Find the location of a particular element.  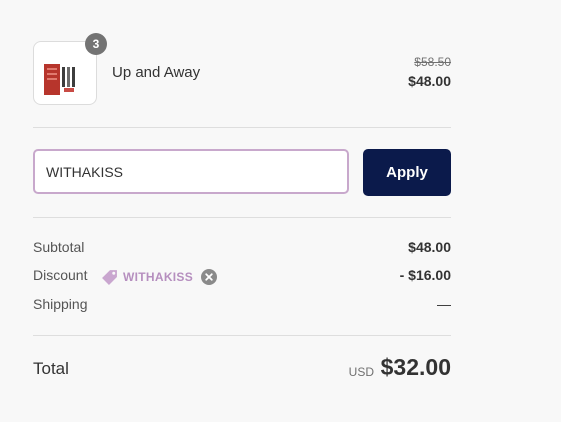

discount-row: Discount WITHAKISS - $16.00 is located at coordinates (242, 277).